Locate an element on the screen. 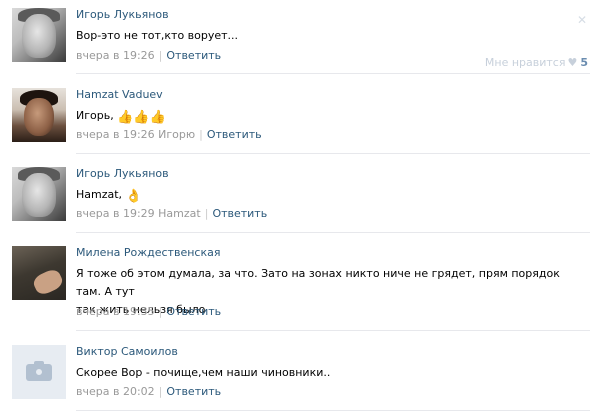  comment-text: Игорь, 👍👍👍 is located at coordinates (326, 117).